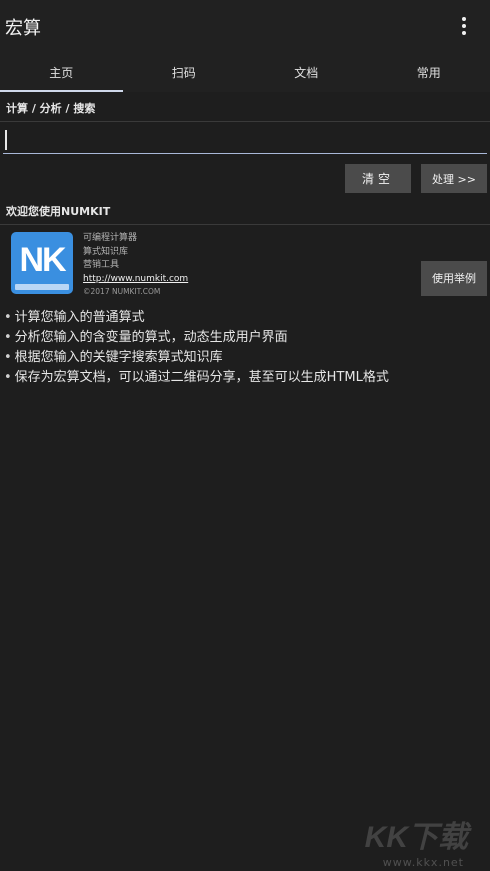 The image size is (490, 871). What do you see at coordinates (183, 280) in the screenshot?
I see `website-link: http://www.numkit.com` at bounding box center [183, 280].